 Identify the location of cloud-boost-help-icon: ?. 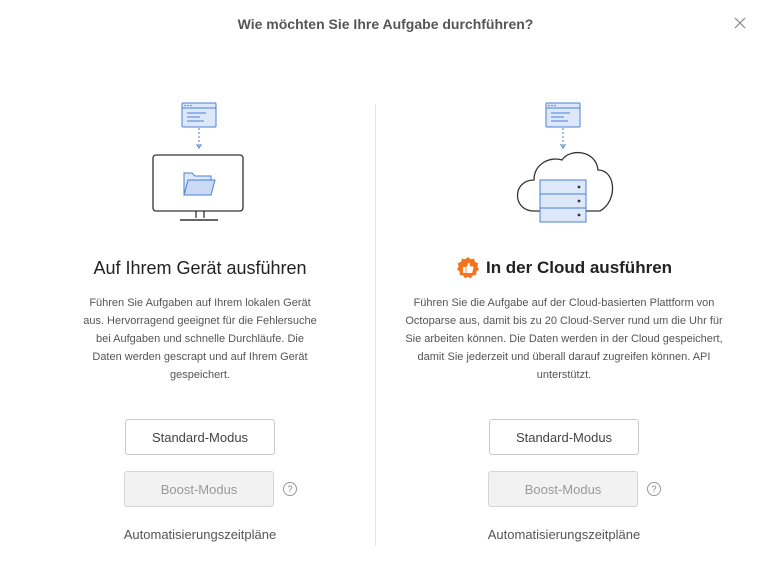
(654, 489).